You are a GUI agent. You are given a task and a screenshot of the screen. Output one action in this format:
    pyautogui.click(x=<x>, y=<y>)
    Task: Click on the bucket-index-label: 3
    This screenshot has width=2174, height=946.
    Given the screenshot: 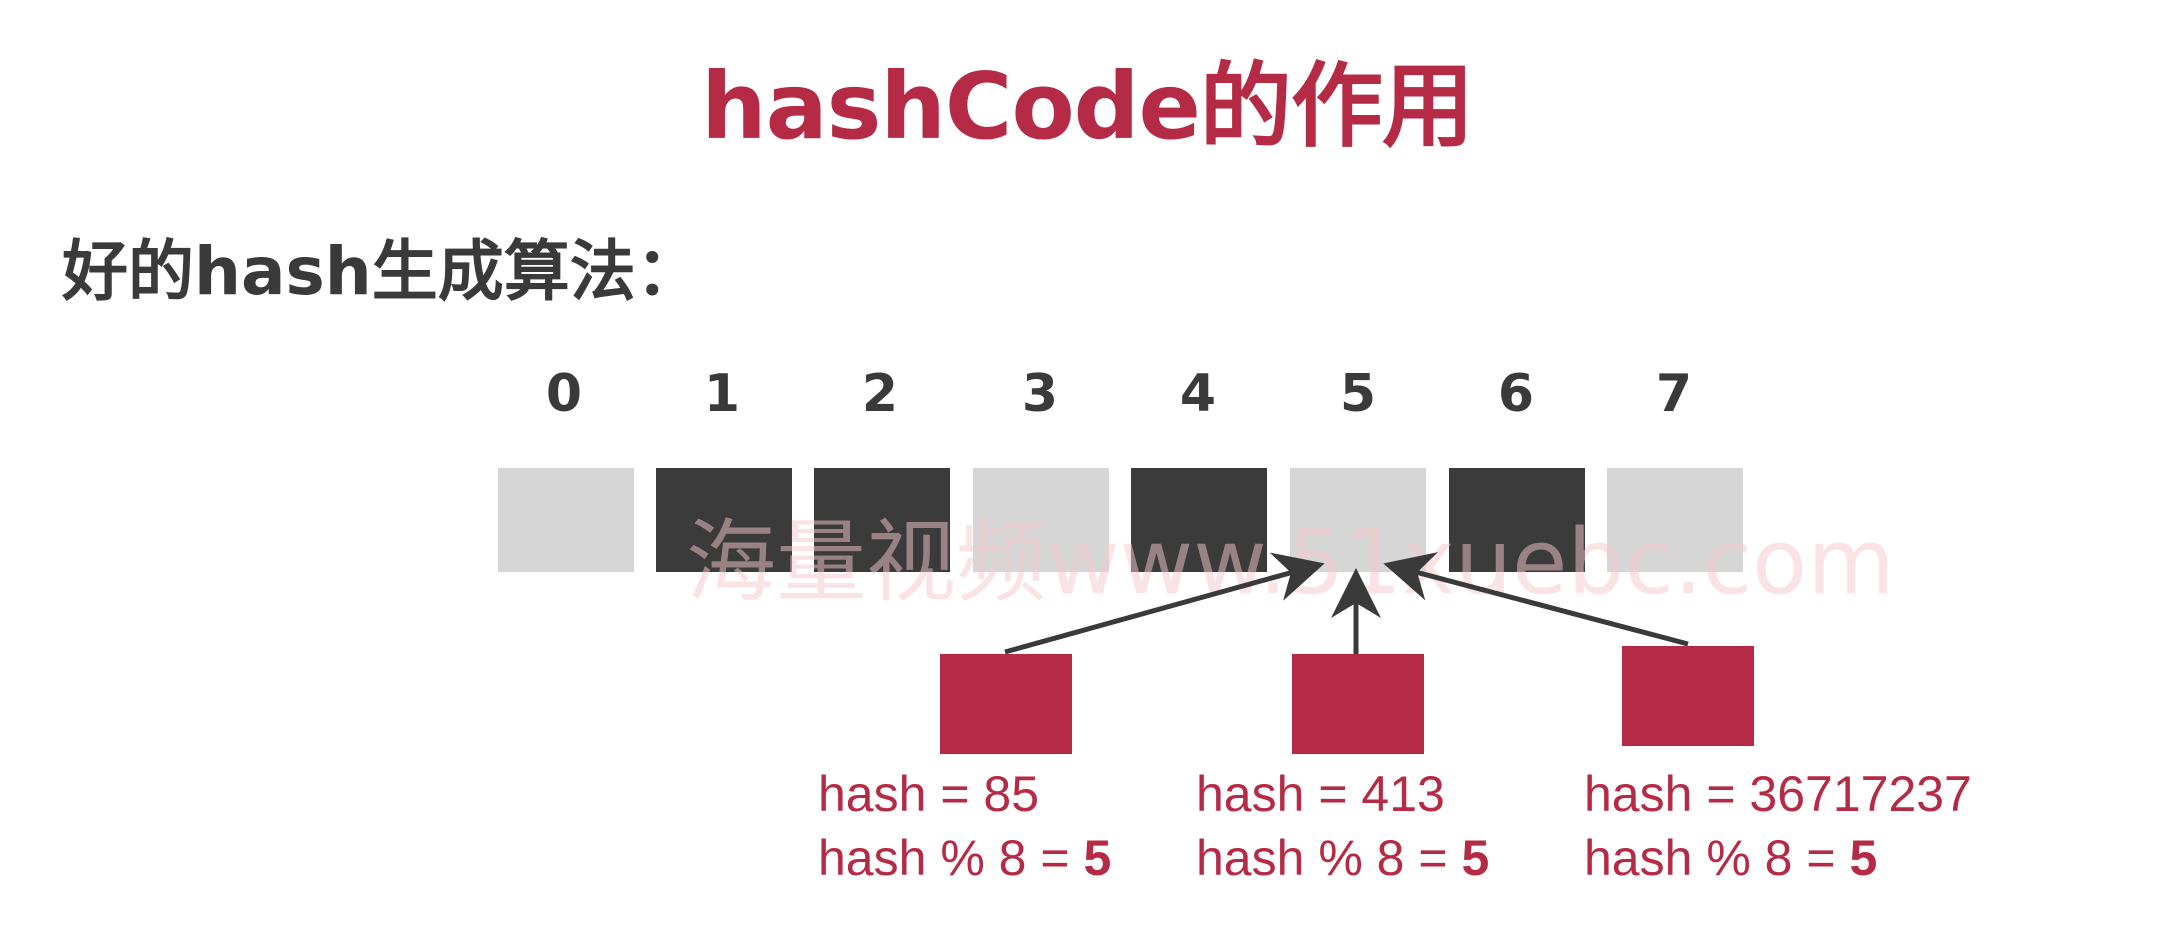 What is the action you would take?
    pyautogui.click(x=1040, y=394)
    